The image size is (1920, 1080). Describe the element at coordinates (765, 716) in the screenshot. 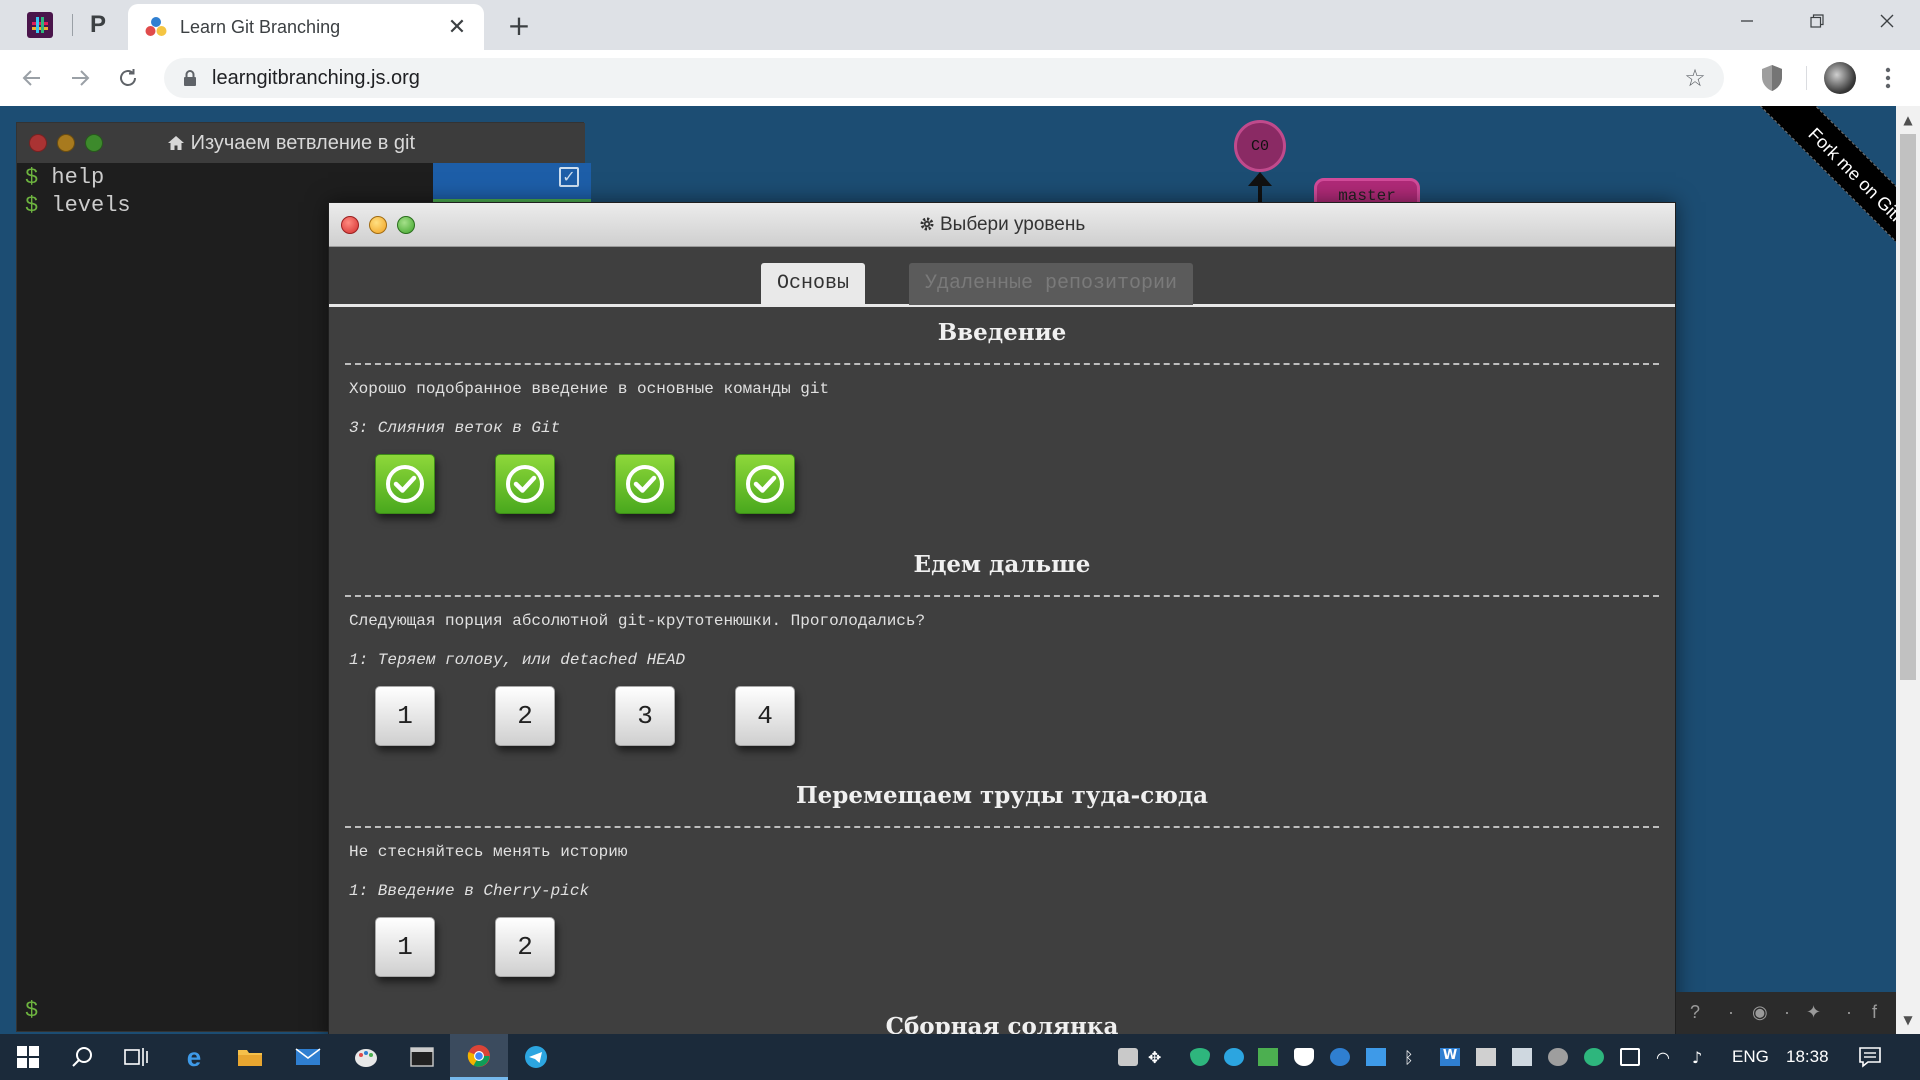

I see `level-button: 4` at that location.